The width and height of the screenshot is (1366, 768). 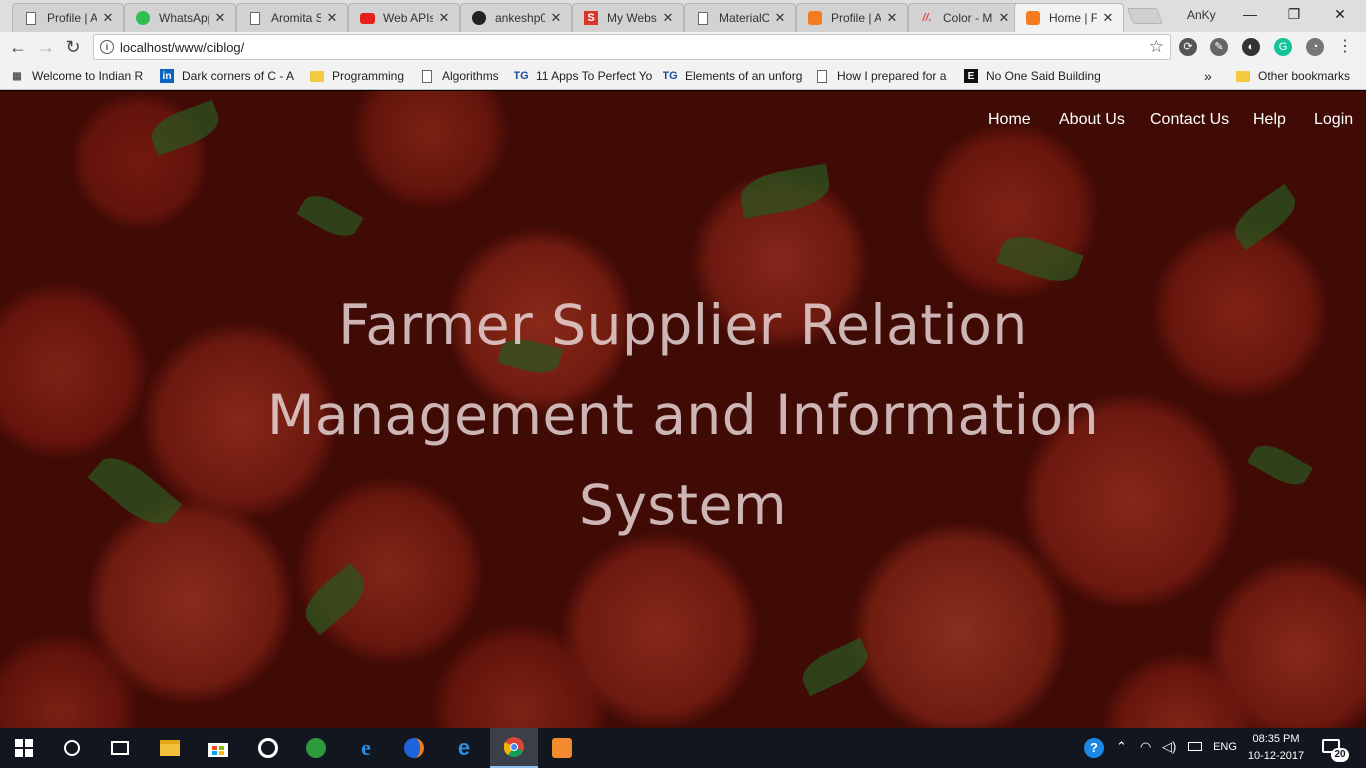 I want to click on windows-start-icon, so click(x=24, y=748).